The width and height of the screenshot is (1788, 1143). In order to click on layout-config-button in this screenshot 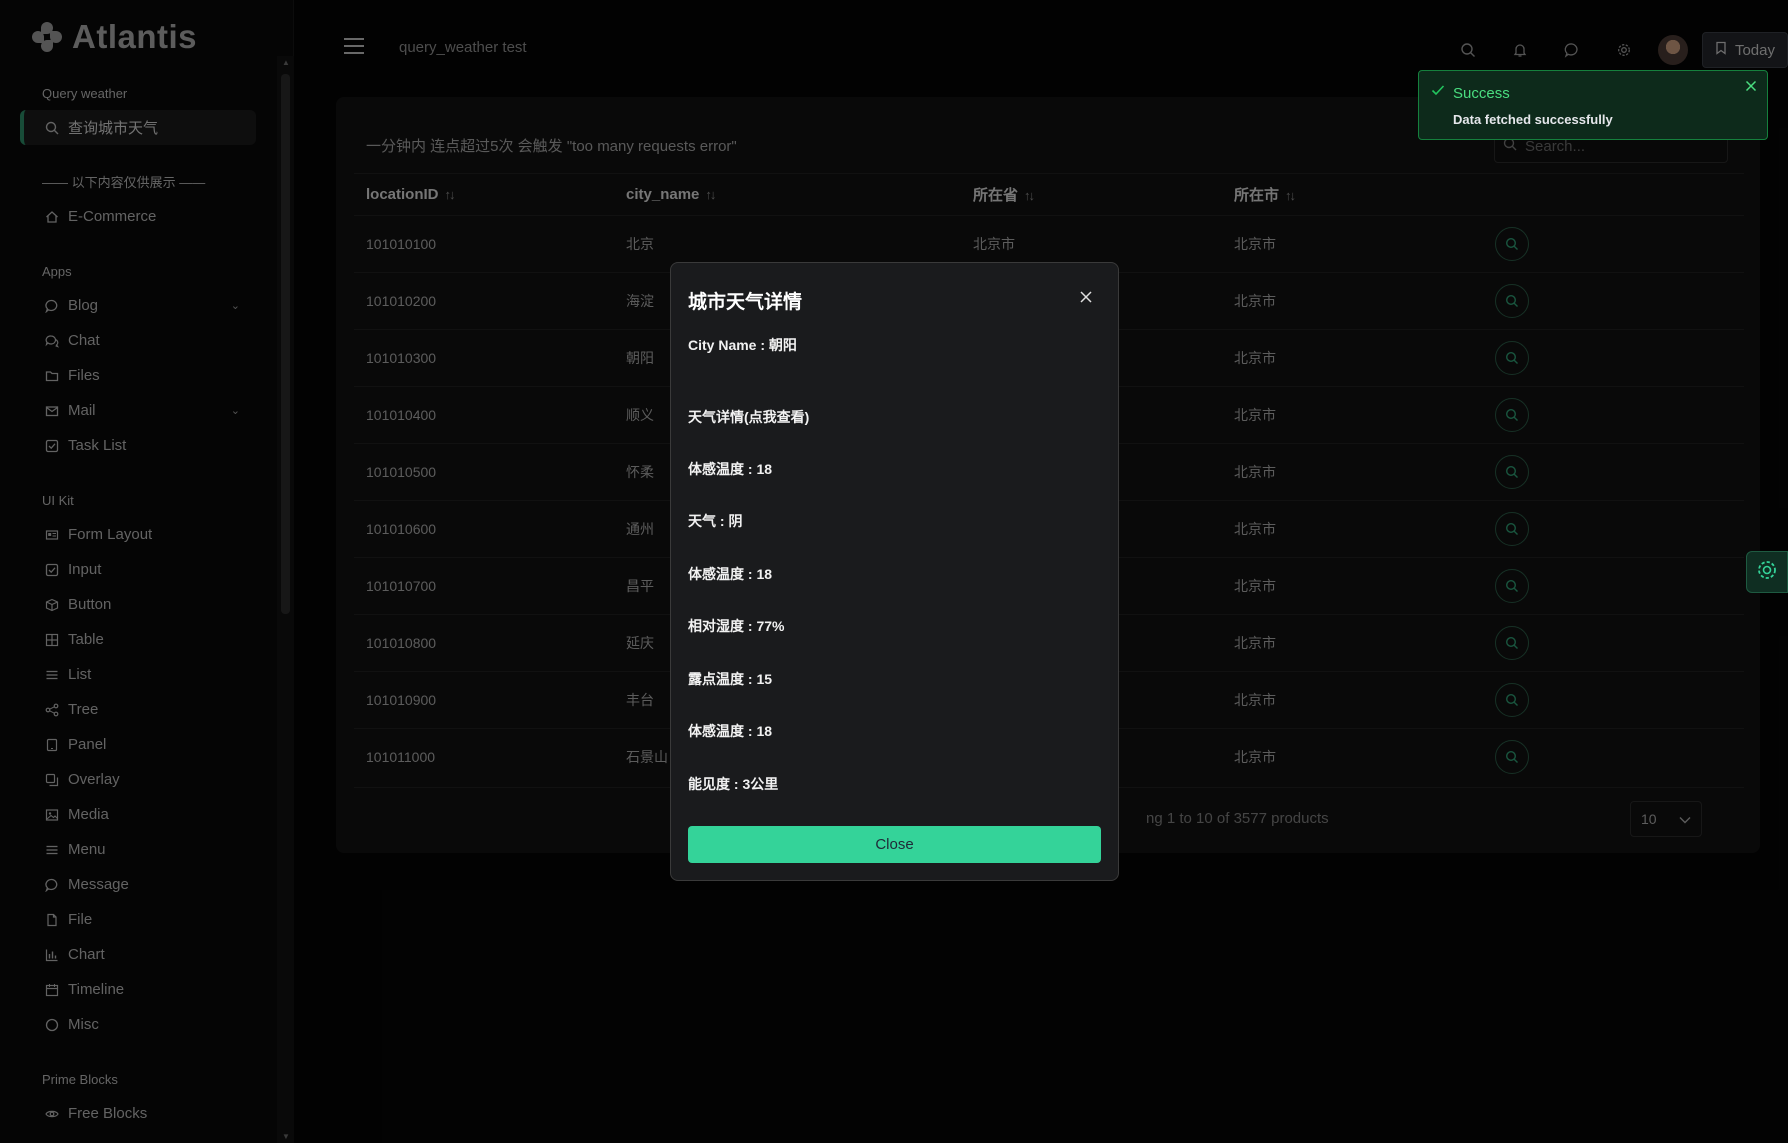, I will do `click(1767, 572)`.